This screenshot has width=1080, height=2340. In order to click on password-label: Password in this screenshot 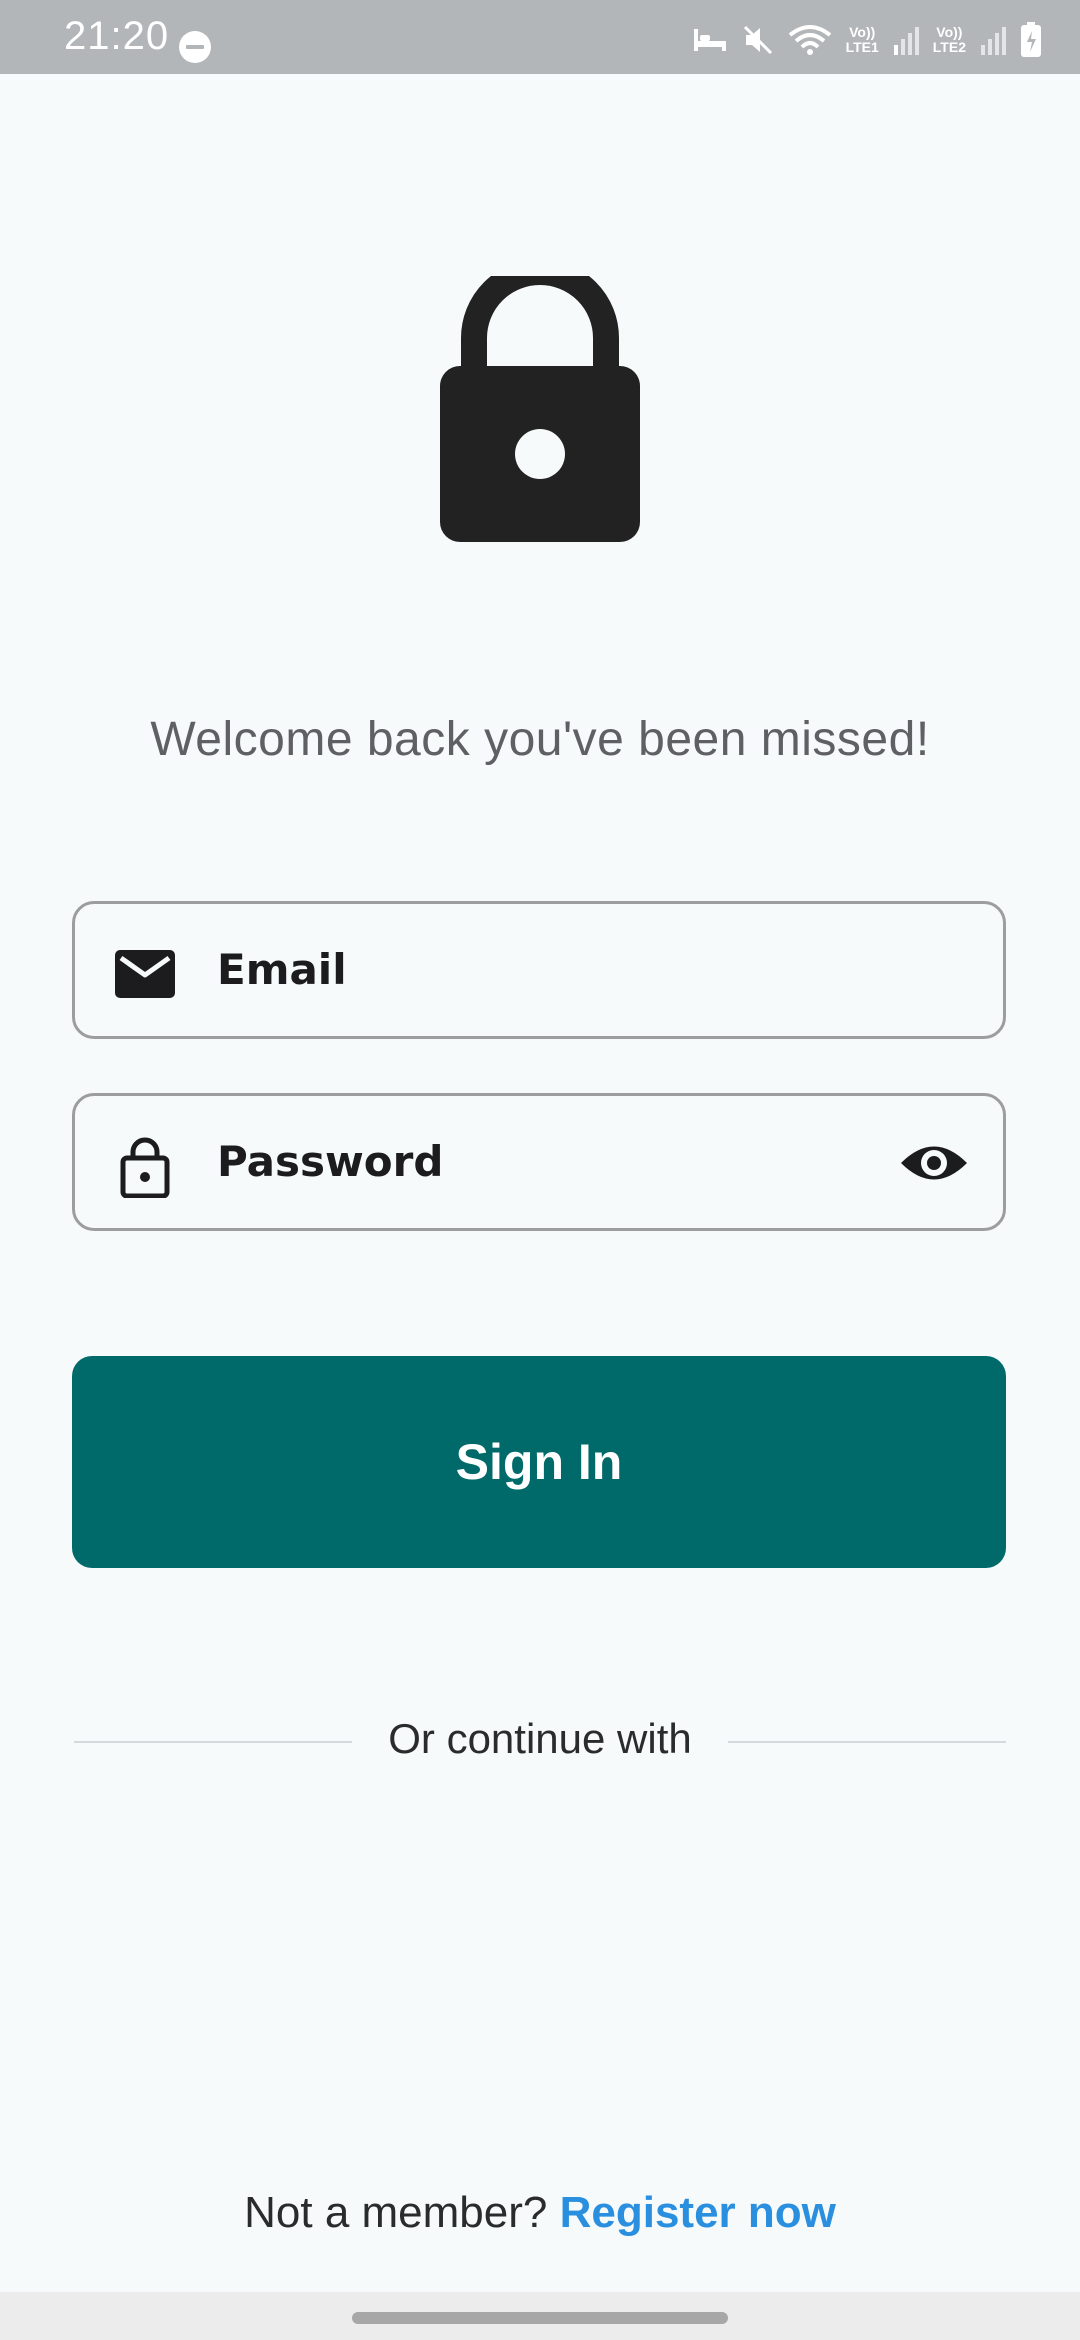, I will do `click(330, 1161)`.